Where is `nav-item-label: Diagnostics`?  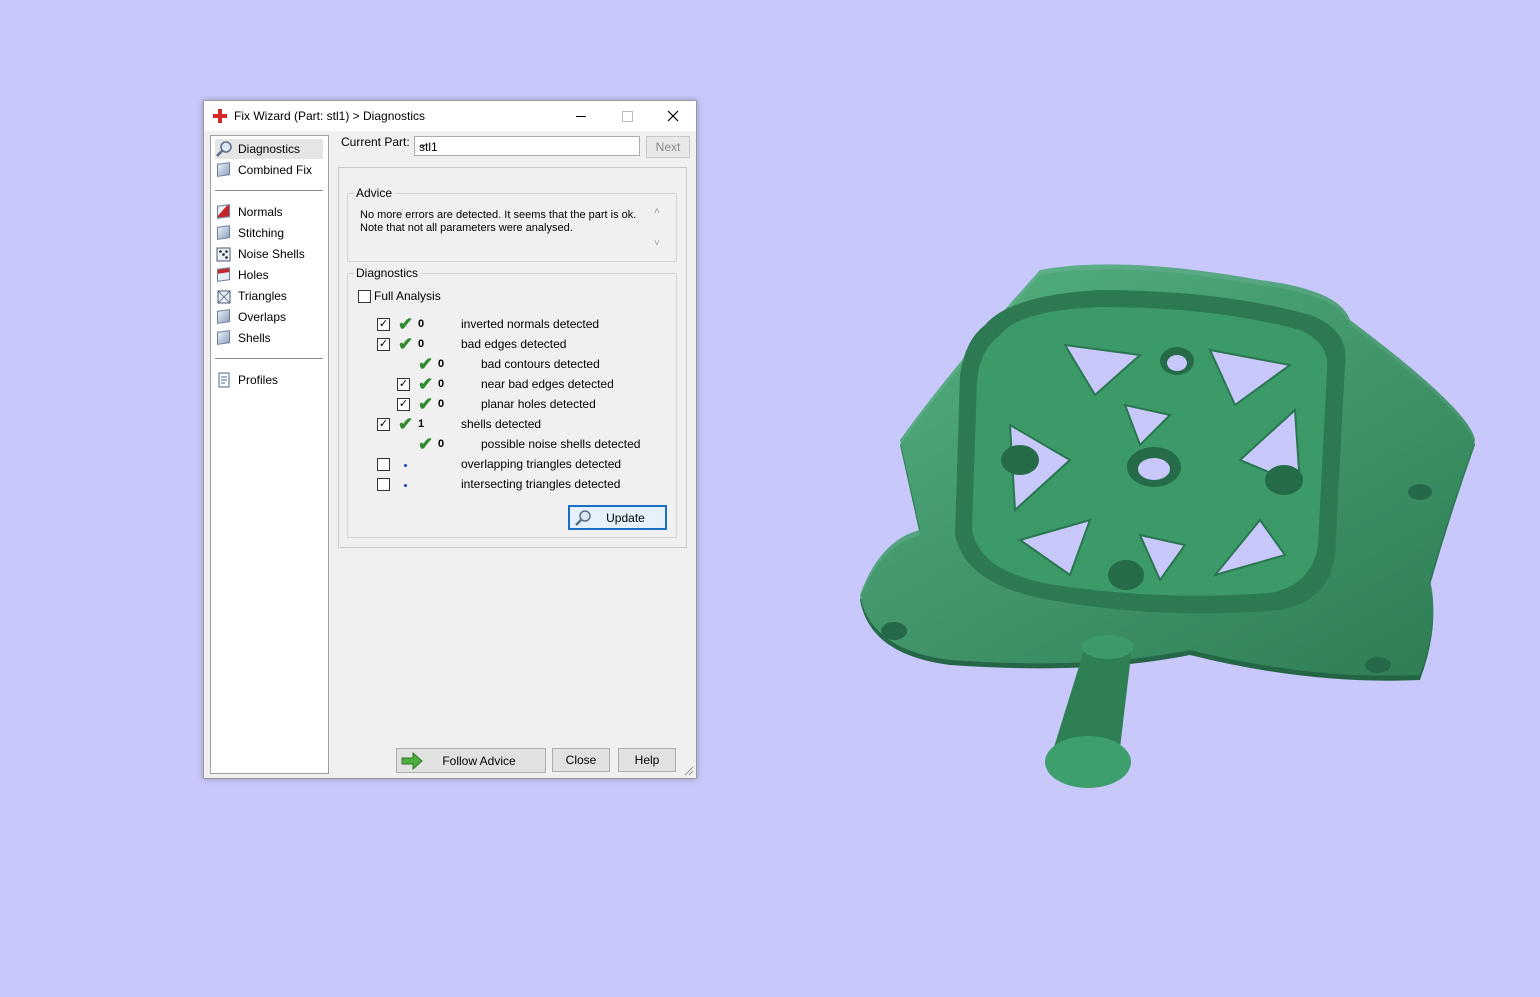
nav-item-label: Diagnostics is located at coordinates (269, 149).